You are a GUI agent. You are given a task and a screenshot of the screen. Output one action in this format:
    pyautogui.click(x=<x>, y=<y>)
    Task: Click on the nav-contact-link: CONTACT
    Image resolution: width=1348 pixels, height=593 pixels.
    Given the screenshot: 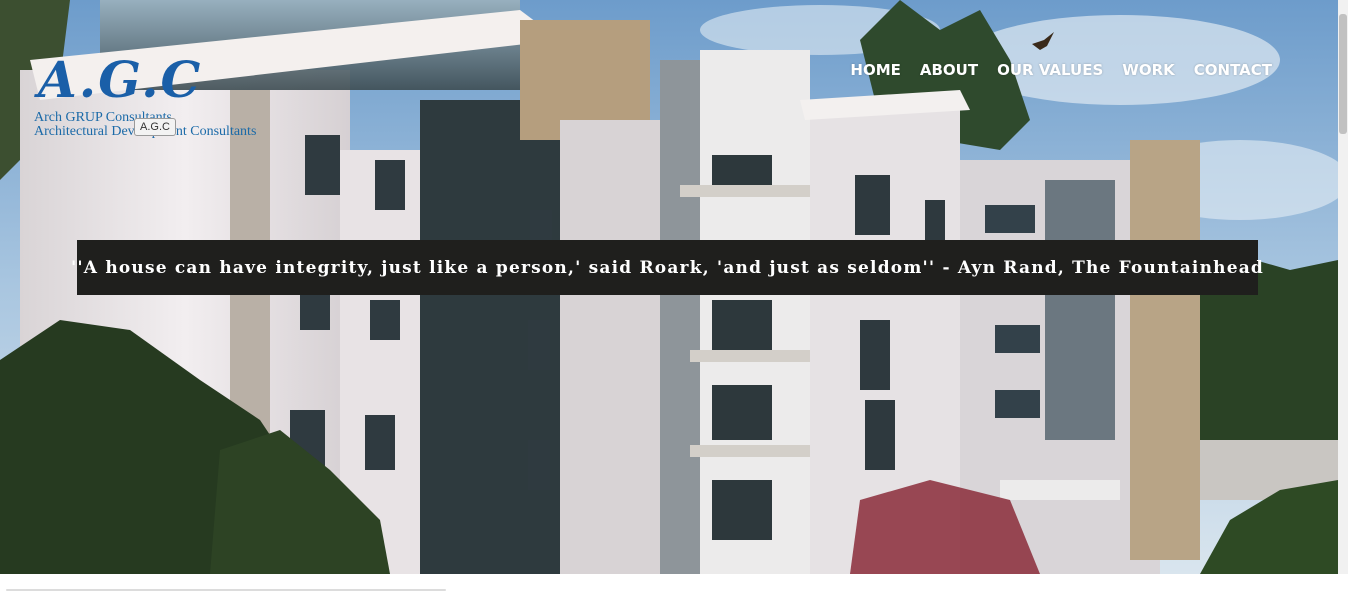 What is the action you would take?
    pyautogui.click(x=1233, y=70)
    